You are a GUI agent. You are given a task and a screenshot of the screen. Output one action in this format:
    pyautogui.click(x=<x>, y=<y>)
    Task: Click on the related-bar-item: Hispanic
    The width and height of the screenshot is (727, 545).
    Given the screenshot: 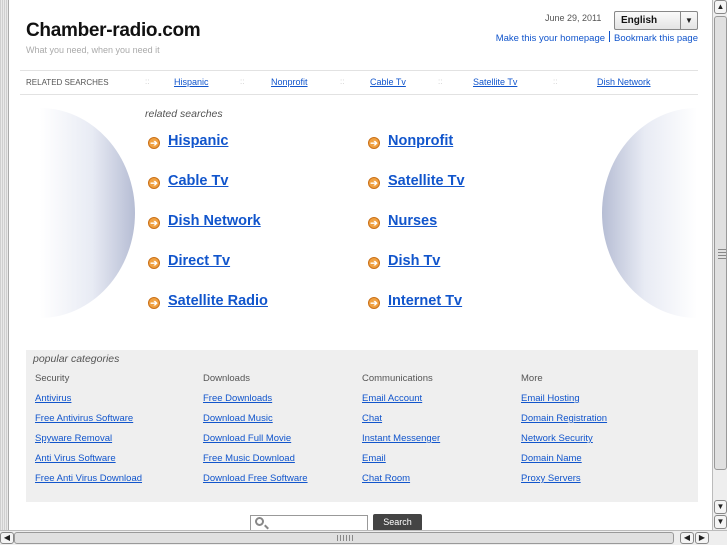 What is the action you would take?
    pyautogui.click(x=191, y=82)
    